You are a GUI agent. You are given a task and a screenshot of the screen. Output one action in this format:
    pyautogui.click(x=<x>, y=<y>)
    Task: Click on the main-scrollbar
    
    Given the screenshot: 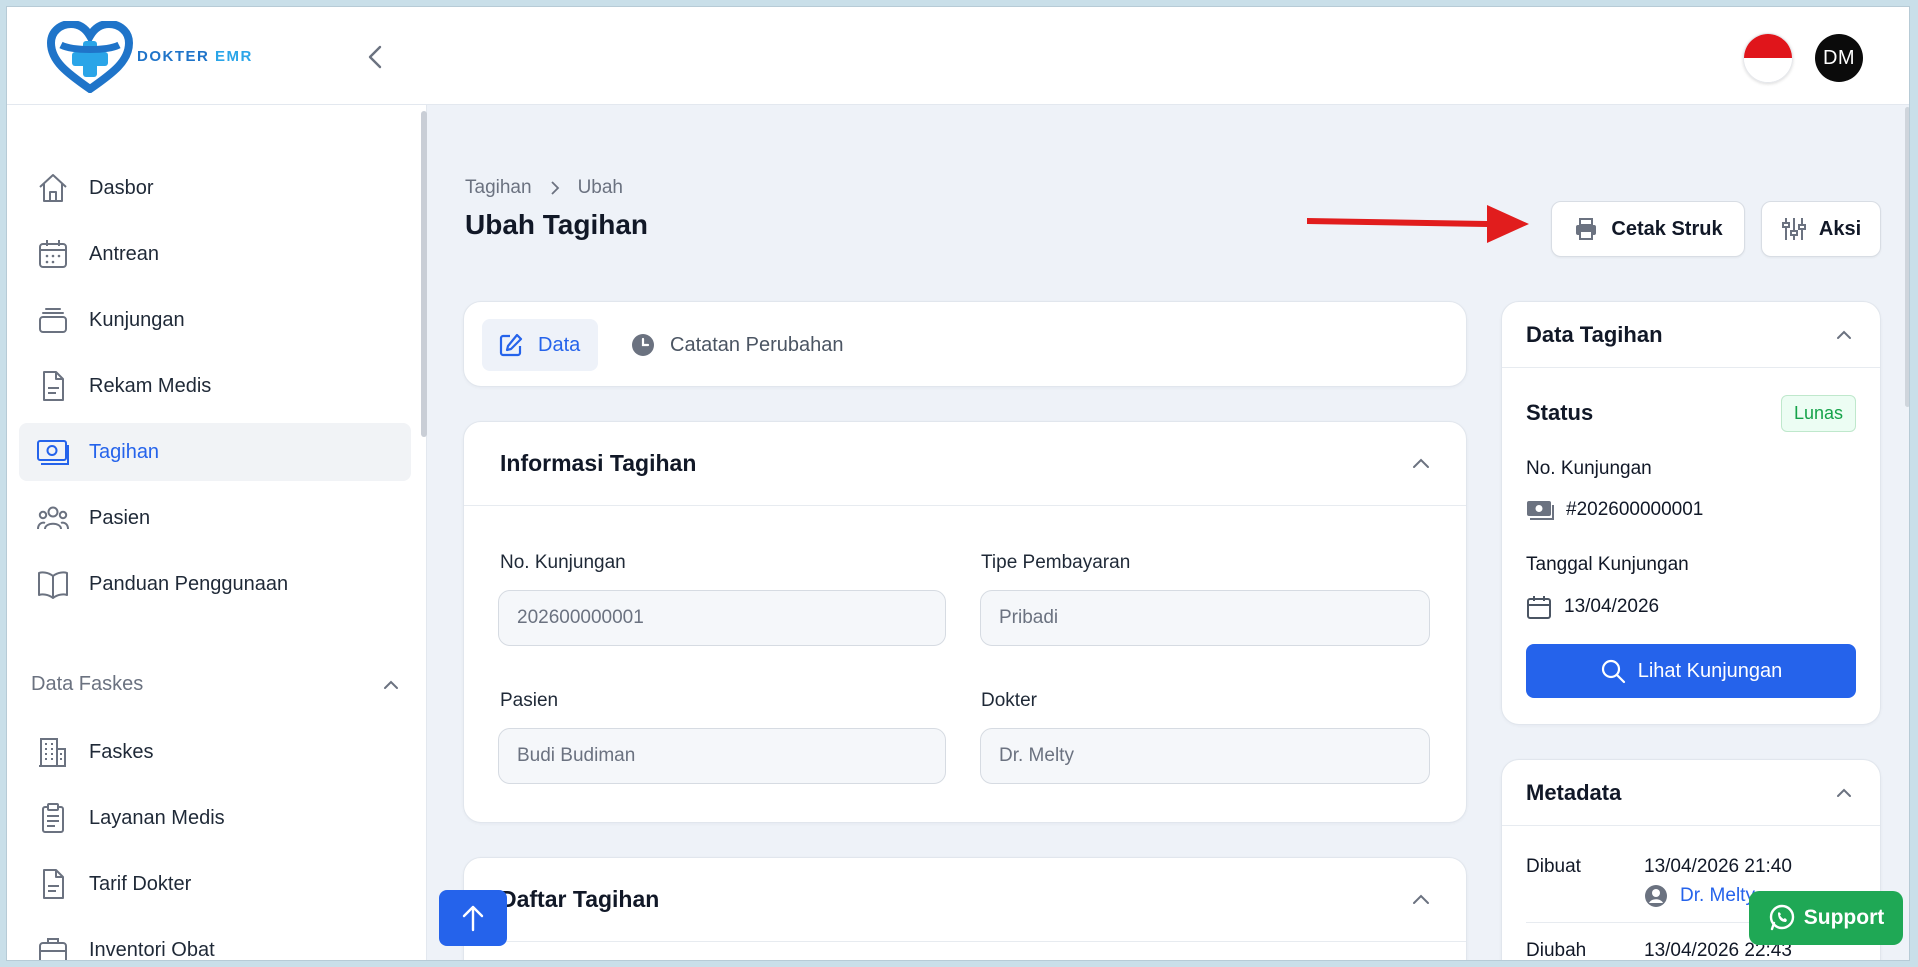 What is the action you would take?
    pyautogui.click(x=1907, y=257)
    